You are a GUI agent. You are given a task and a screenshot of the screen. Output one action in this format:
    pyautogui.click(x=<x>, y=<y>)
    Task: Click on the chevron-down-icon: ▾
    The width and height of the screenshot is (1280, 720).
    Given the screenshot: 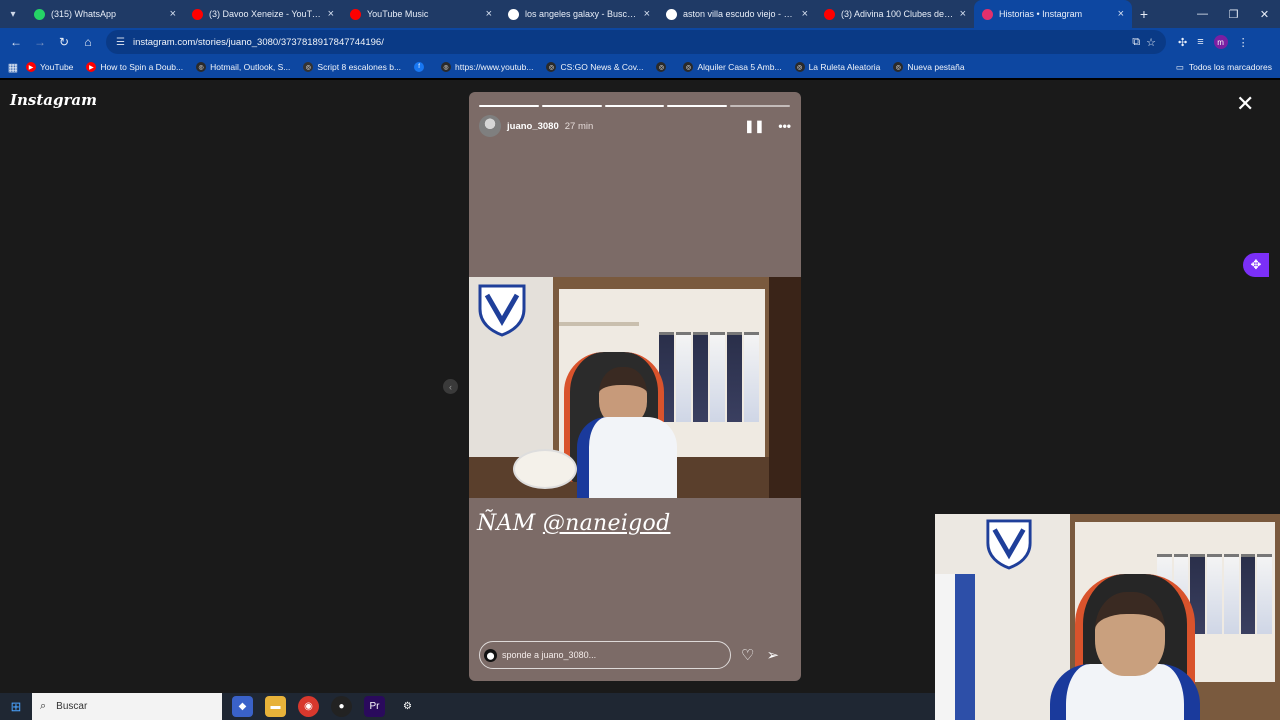 What is the action you would take?
    pyautogui.click(x=13, y=14)
    